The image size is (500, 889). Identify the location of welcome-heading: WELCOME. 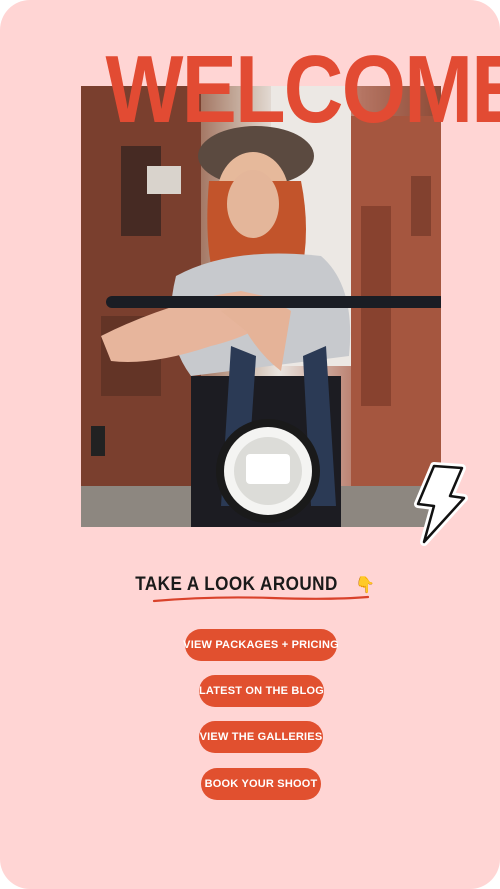
(302, 89).